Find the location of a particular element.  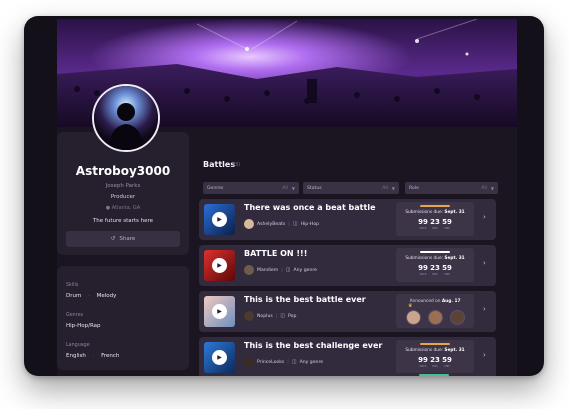

profile-avatar is located at coordinates (126, 118).